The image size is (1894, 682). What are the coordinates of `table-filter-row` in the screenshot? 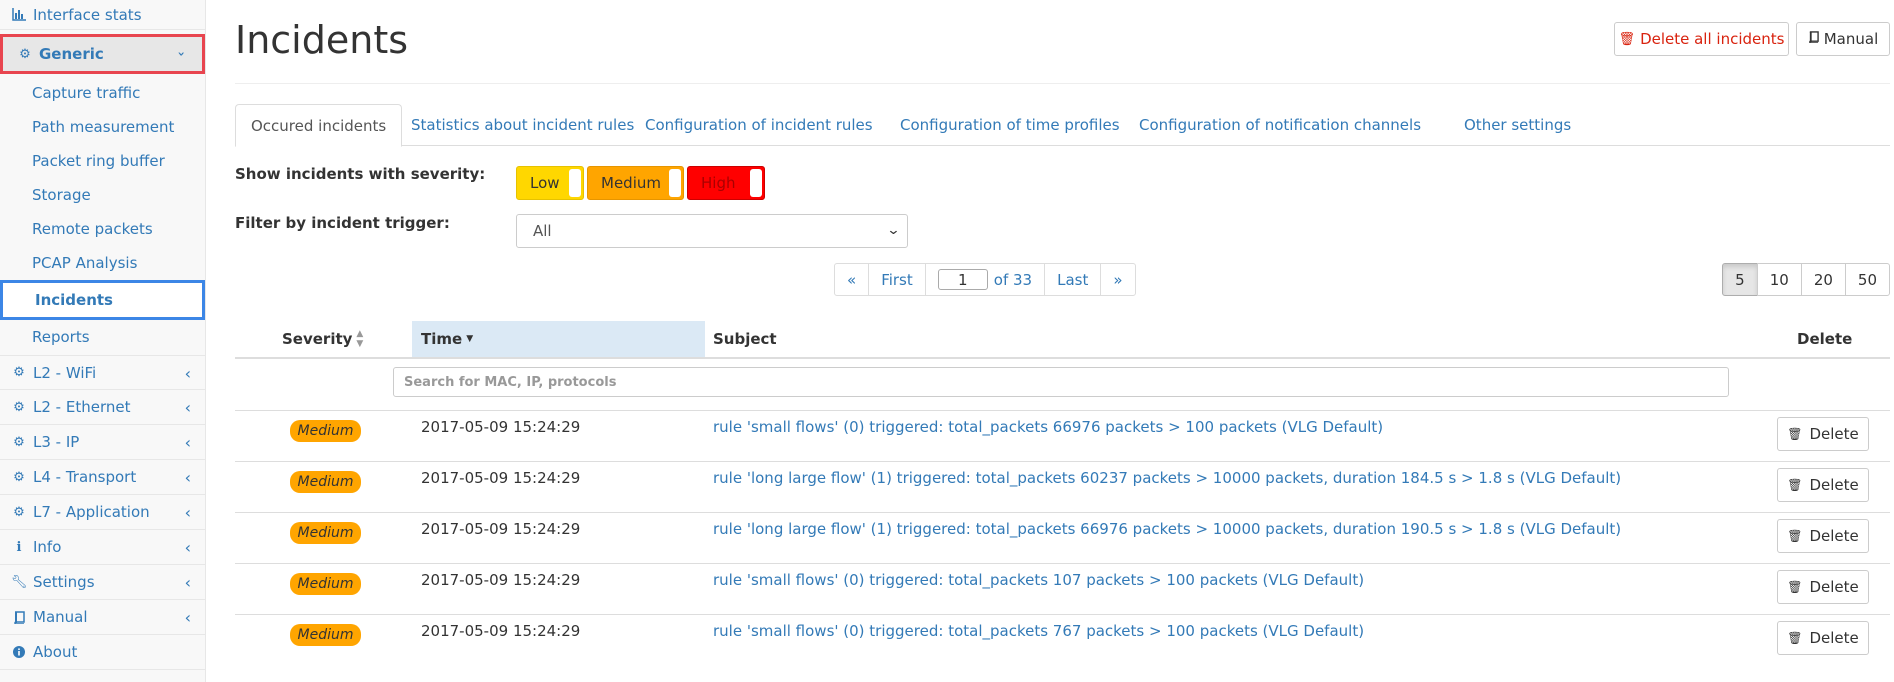 It's located at (1062, 385).